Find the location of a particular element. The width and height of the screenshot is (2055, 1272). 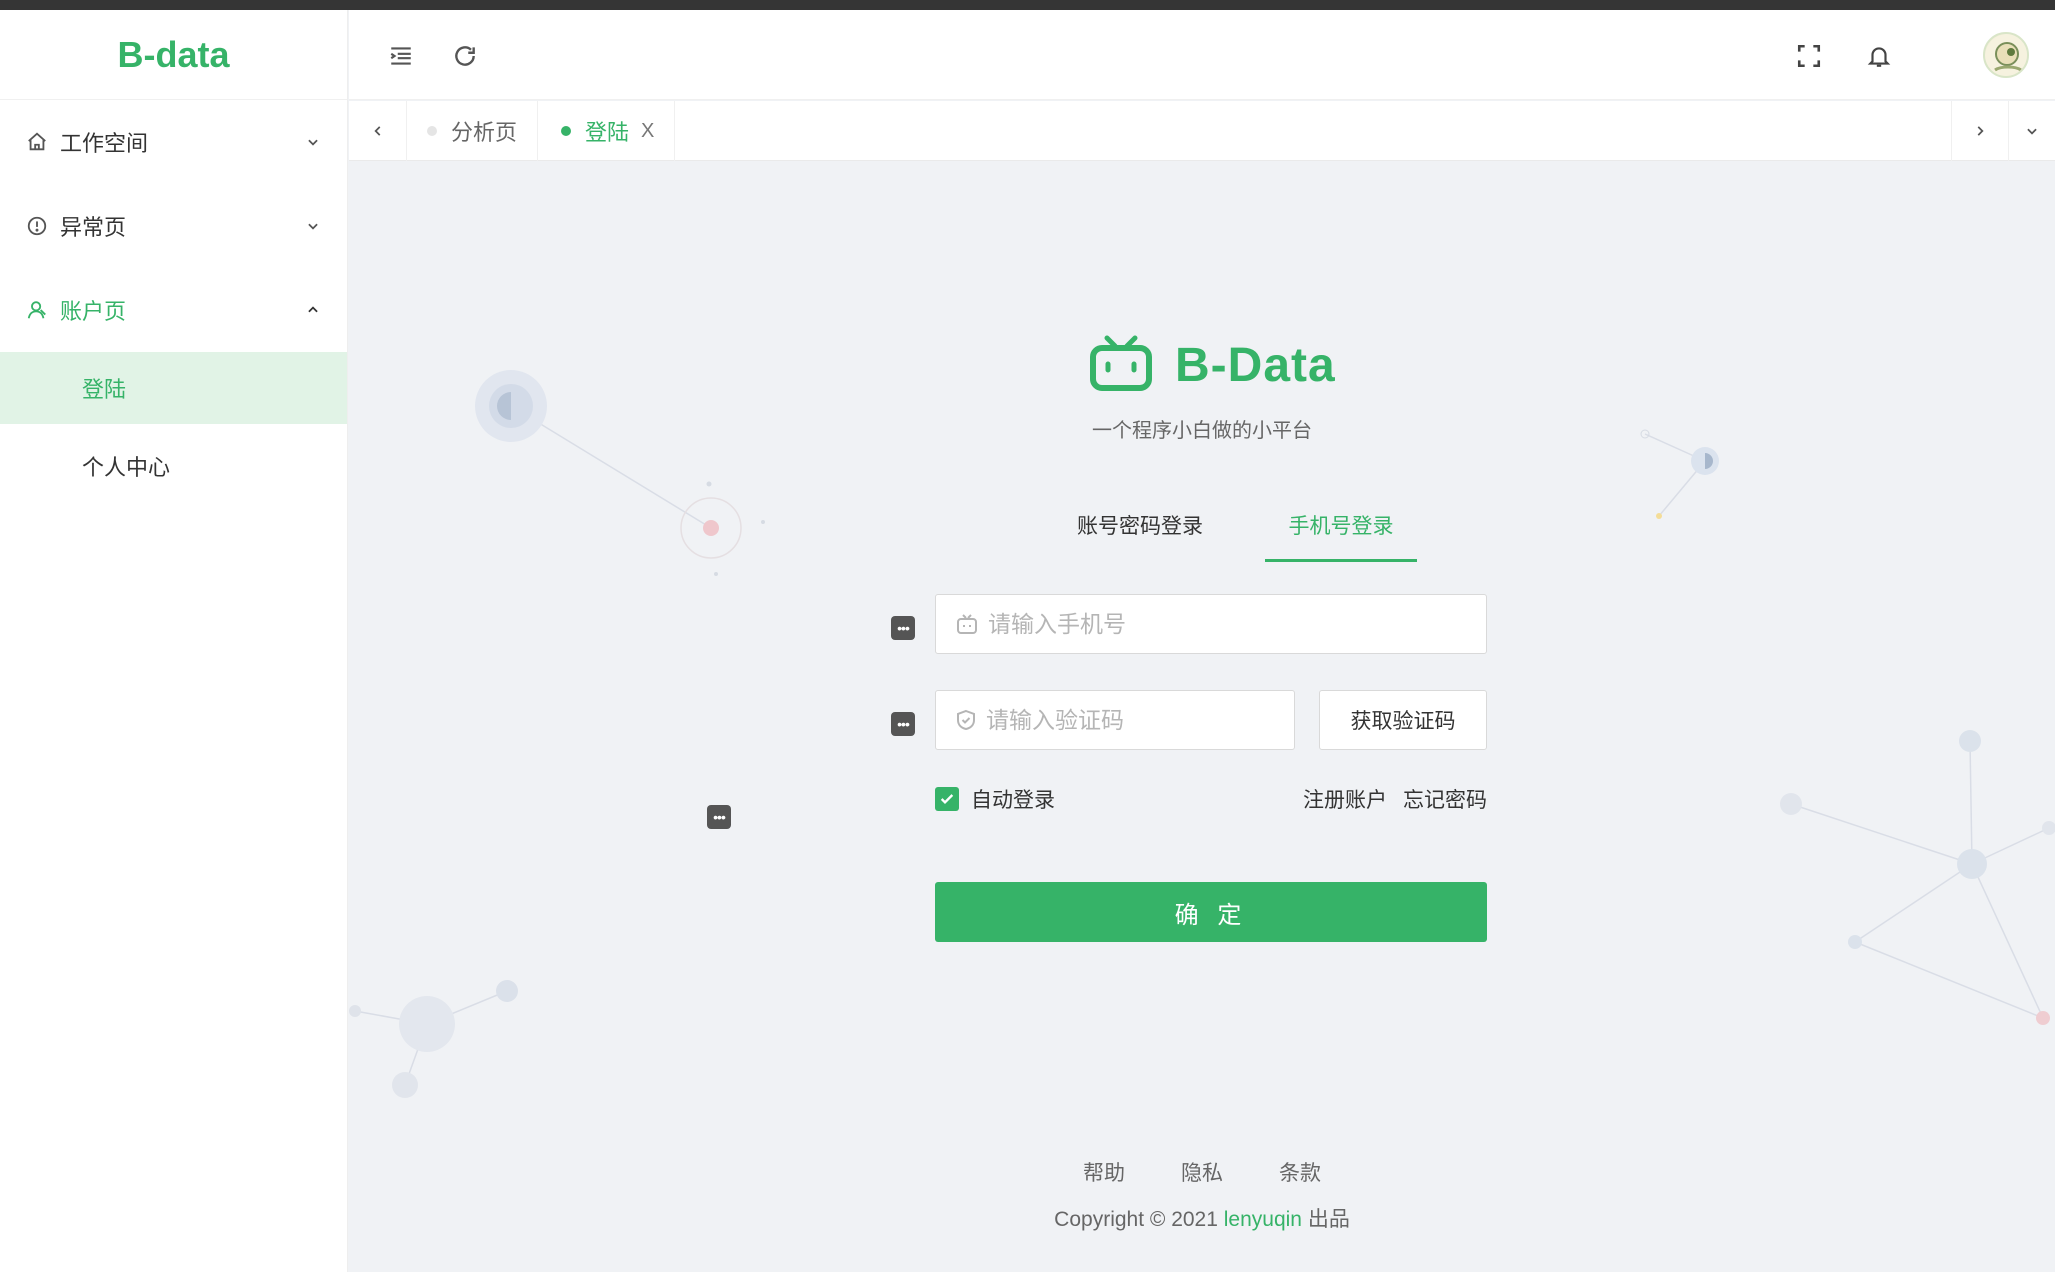

copyright-suffix: 出品 is located at coordinates (1325, 1219).